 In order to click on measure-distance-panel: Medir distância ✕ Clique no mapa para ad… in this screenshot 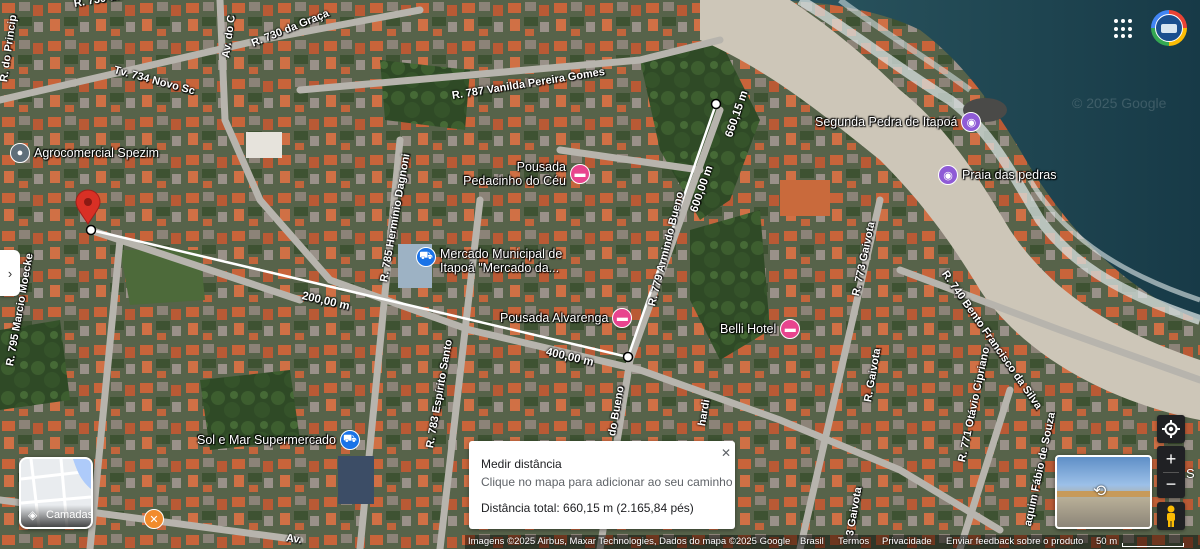, I will do `click(602, 485)`.